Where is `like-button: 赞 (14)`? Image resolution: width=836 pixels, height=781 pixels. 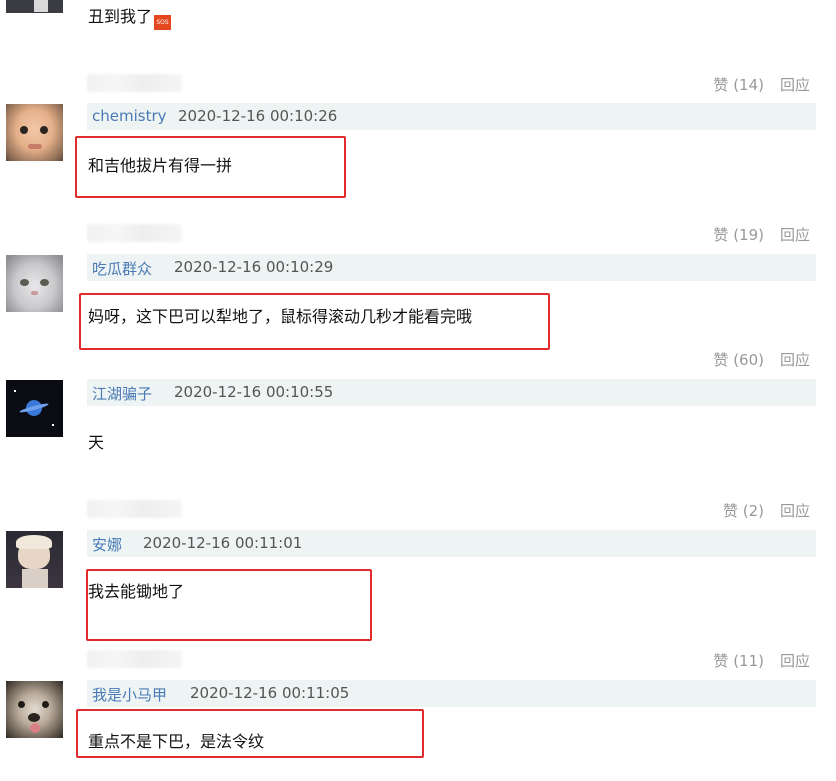
like-button: 赞 (14) is located at coordinates (738, 84).